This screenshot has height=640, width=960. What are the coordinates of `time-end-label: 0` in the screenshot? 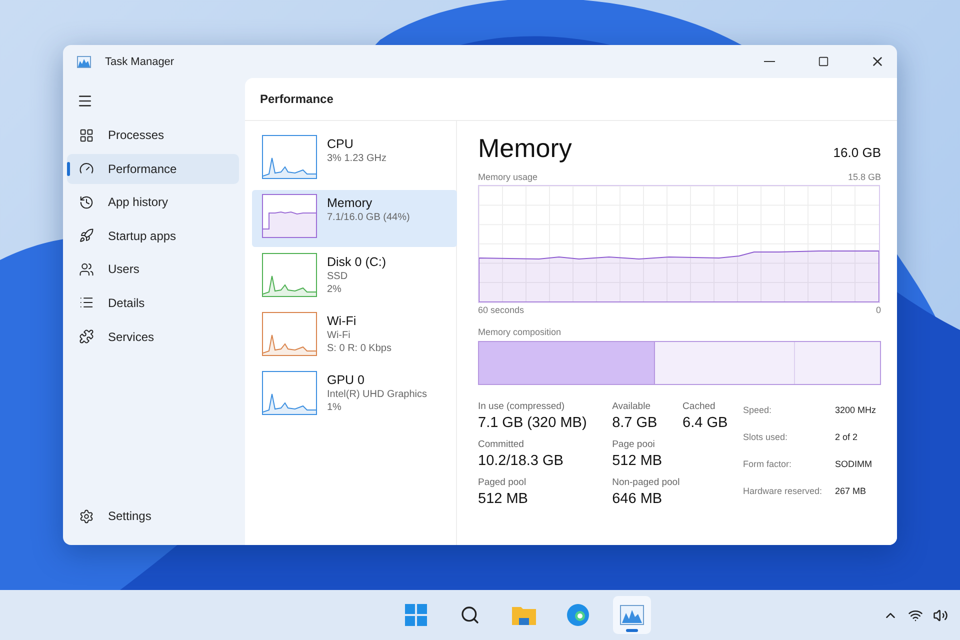 It's located at (878, 310).